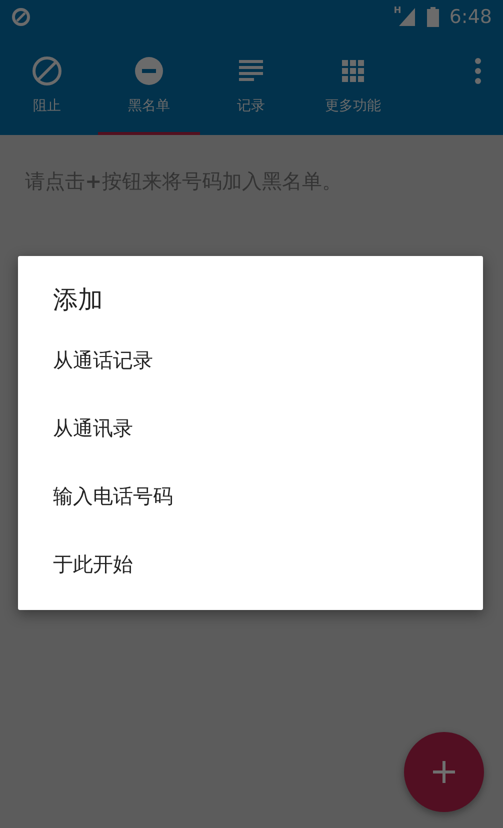  I want to click on clock-time: 6:48, so click(470, 17).